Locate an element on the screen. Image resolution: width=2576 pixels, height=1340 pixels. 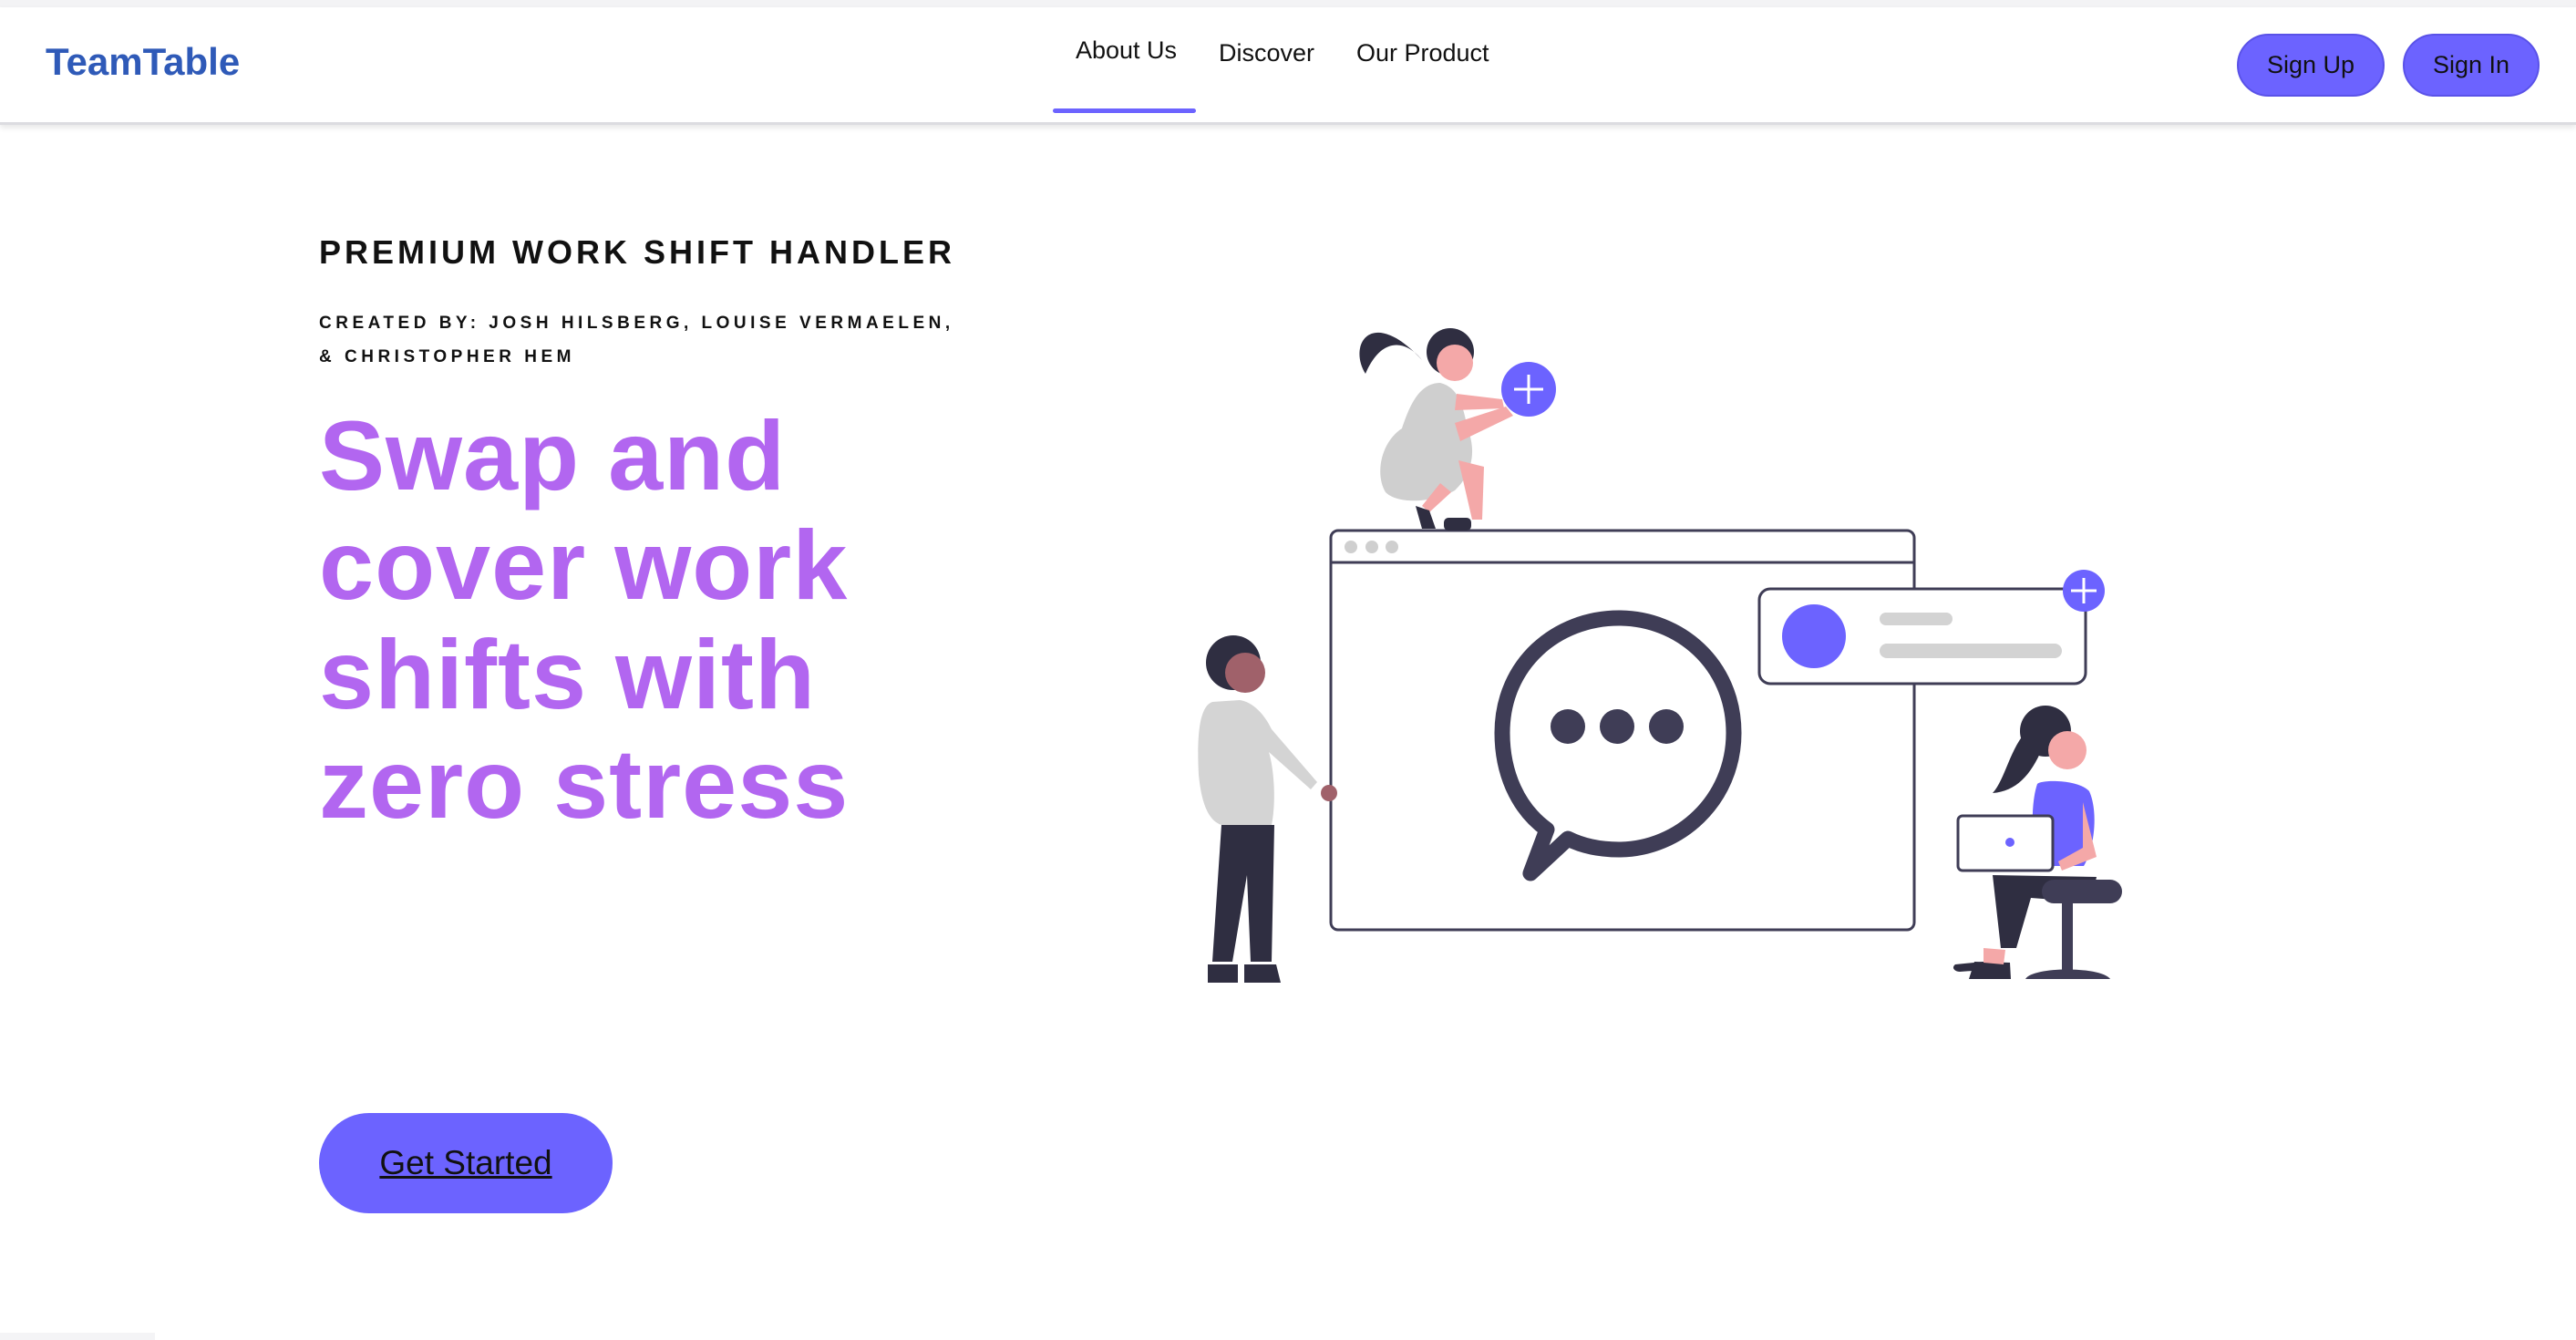
woman-with-laptop-figure is located at coordinates (2037, 842).